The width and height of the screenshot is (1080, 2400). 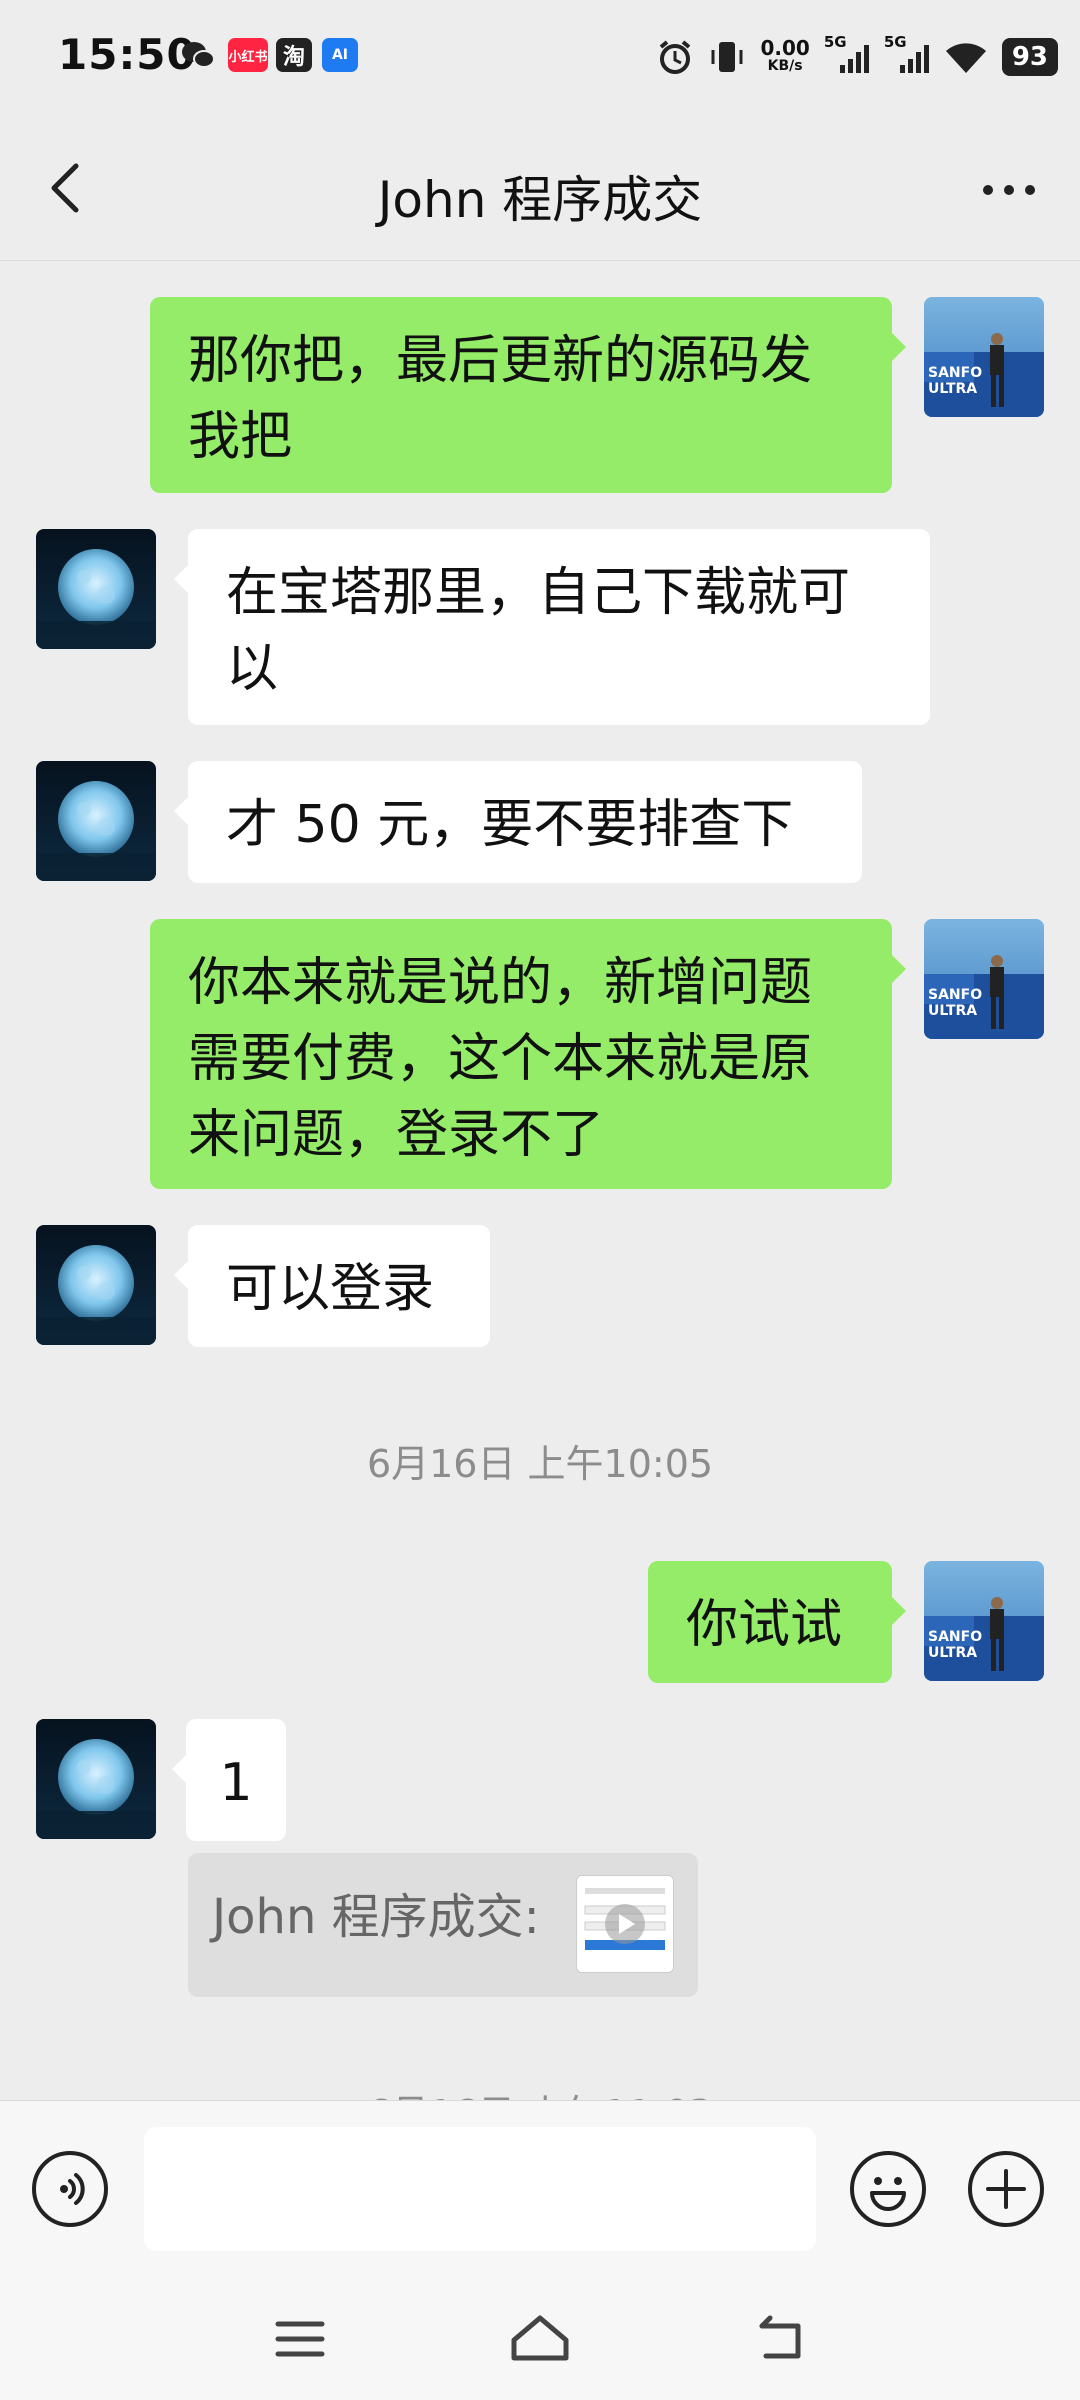 I want to click on message-bubble: 那你把，最后更新的源码发我把, so click(x=528, y=395).